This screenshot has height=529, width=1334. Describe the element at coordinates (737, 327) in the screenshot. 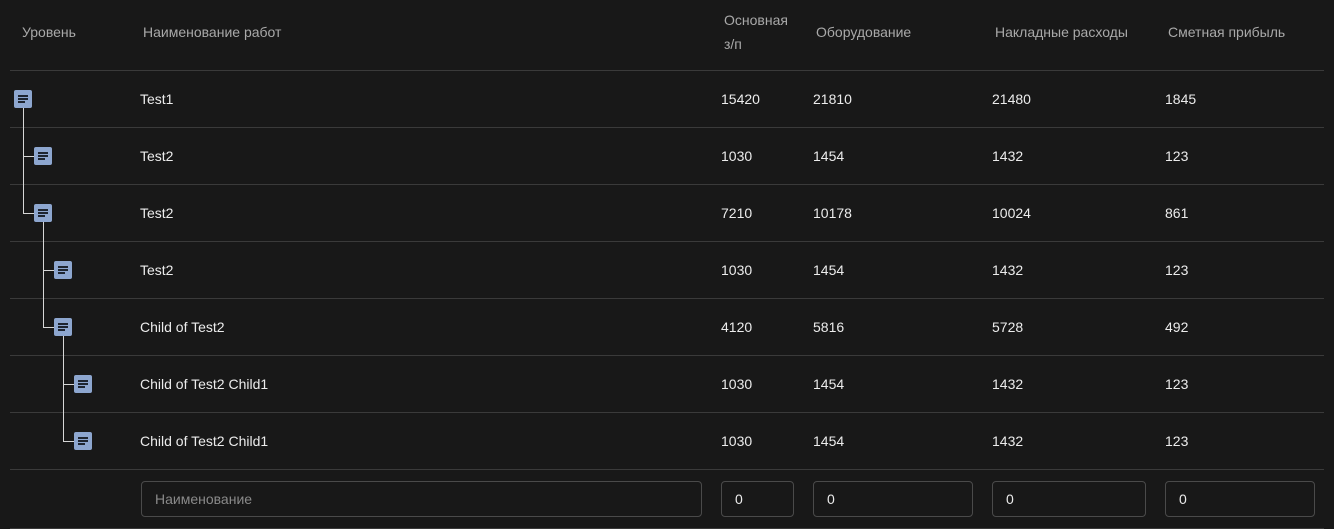

I see `salary-cell: 4120` at that location.